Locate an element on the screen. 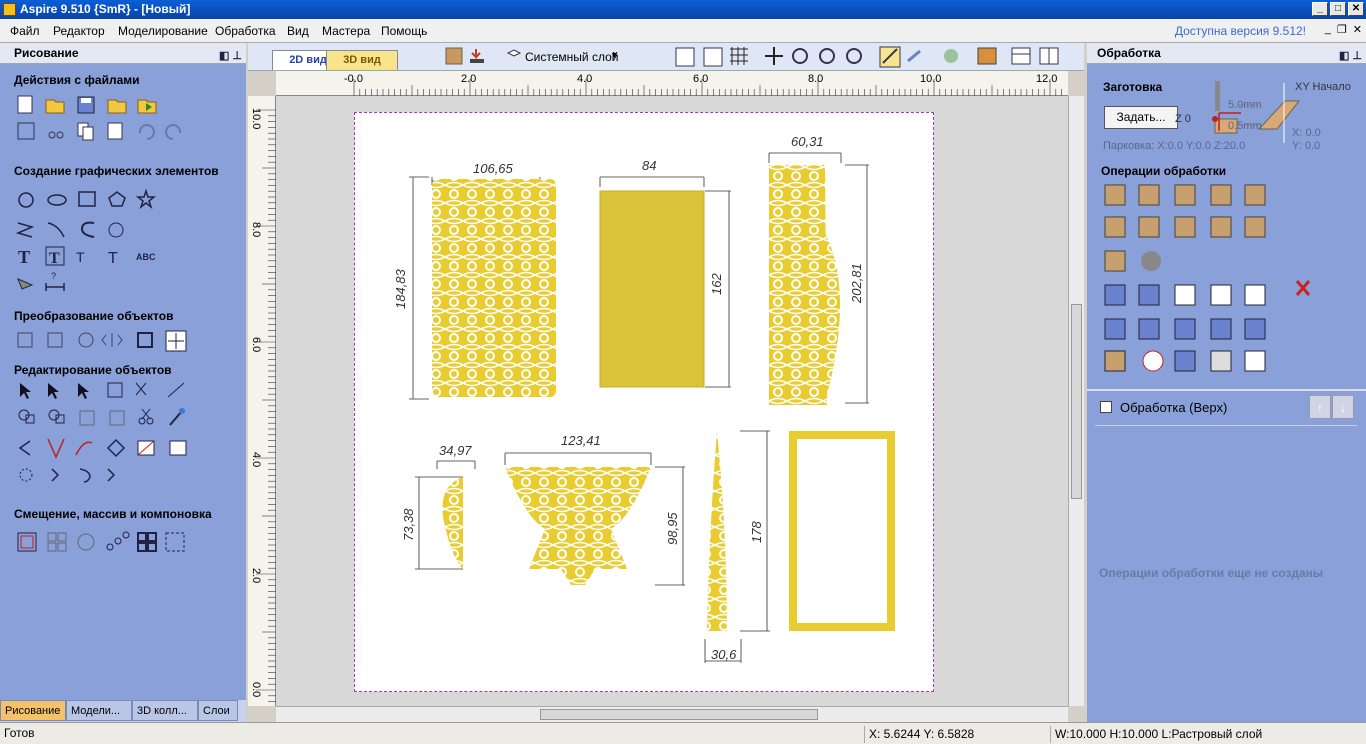 Image resolution: width=1366 pixels, height=744 pixels. tab-layers: Слои is located at coordinates (218, 710).